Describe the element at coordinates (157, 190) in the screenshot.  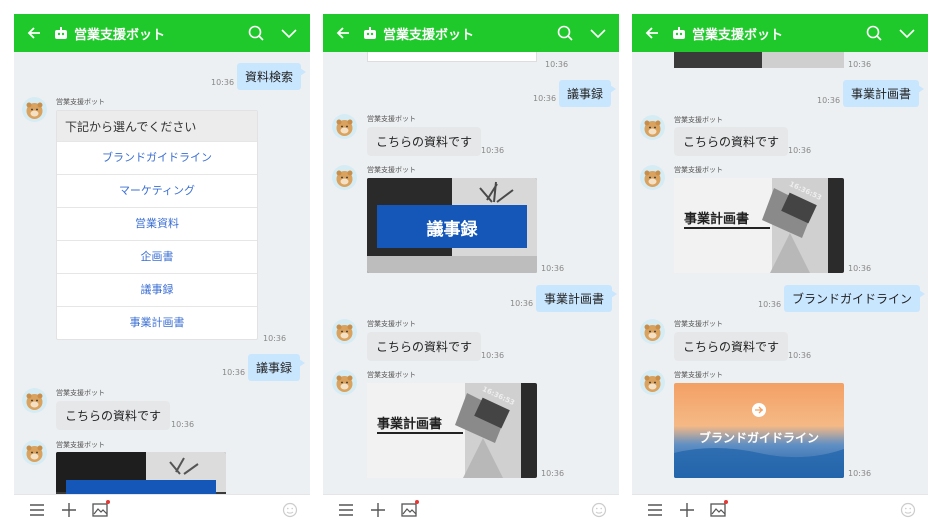
I see `menu-item-marketing: マーケティング` at that location.